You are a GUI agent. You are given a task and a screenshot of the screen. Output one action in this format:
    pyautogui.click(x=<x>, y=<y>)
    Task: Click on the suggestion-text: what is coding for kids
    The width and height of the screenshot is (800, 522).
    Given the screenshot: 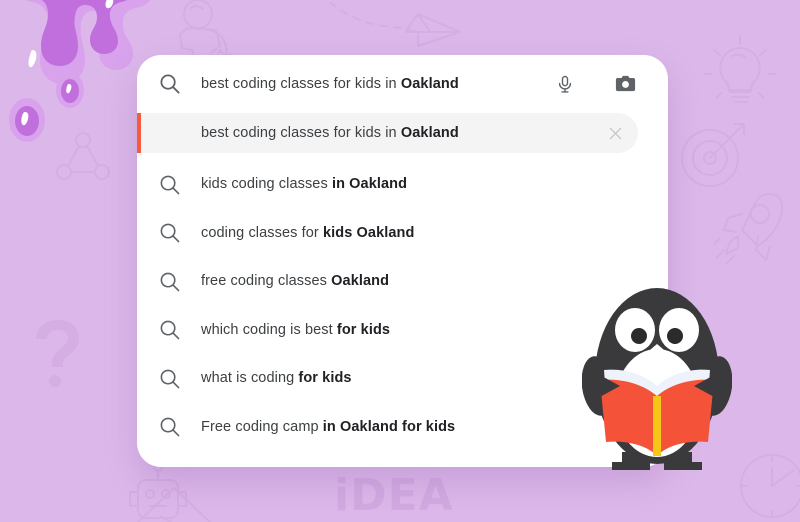 What is the action you would take?
    pyautogui.click(x=434, y=378)
    